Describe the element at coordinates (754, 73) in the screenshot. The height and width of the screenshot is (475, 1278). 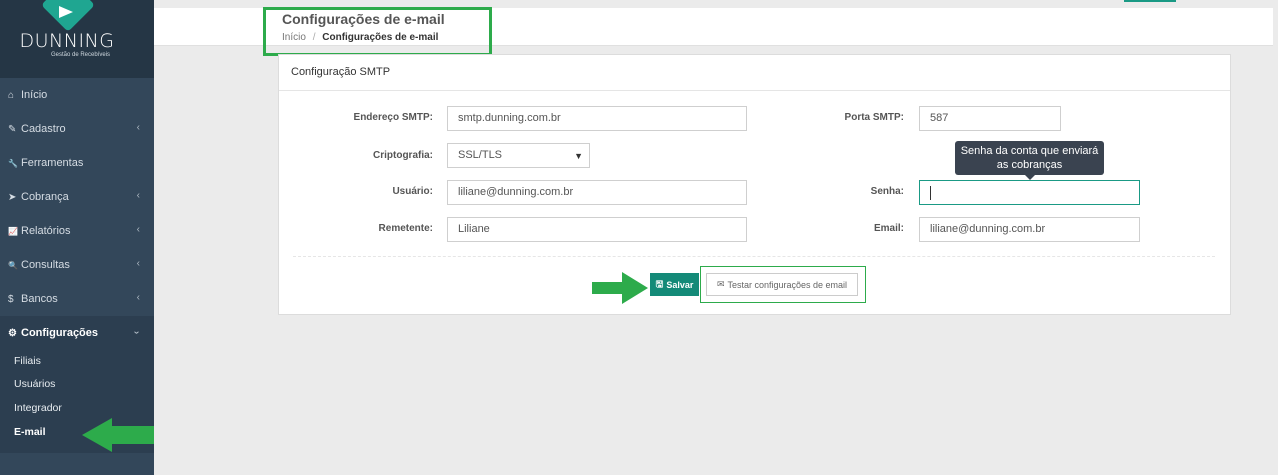
I see `panel-header: Configuração SMTP` at that location.